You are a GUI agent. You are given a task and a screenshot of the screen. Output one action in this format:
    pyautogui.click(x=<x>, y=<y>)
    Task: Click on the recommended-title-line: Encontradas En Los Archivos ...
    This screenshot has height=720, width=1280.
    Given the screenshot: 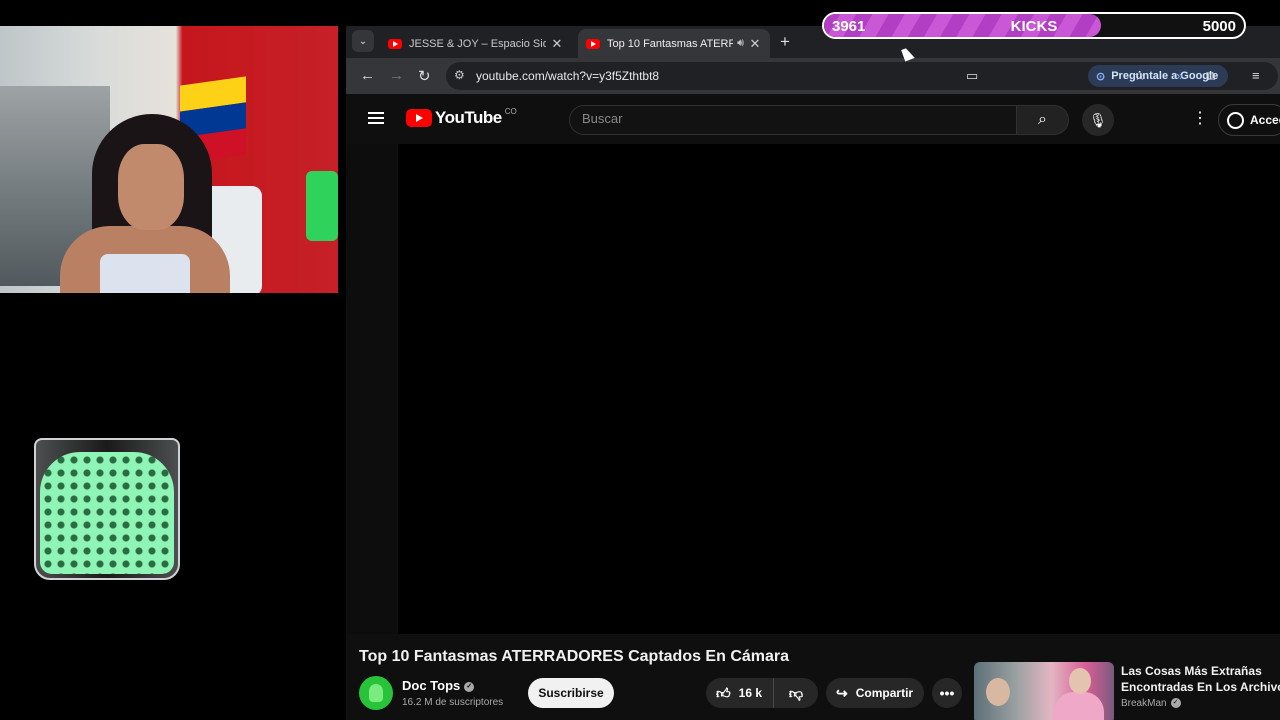 What is the action you would take?
    pyautogui.click(x=1200, y=687)
    